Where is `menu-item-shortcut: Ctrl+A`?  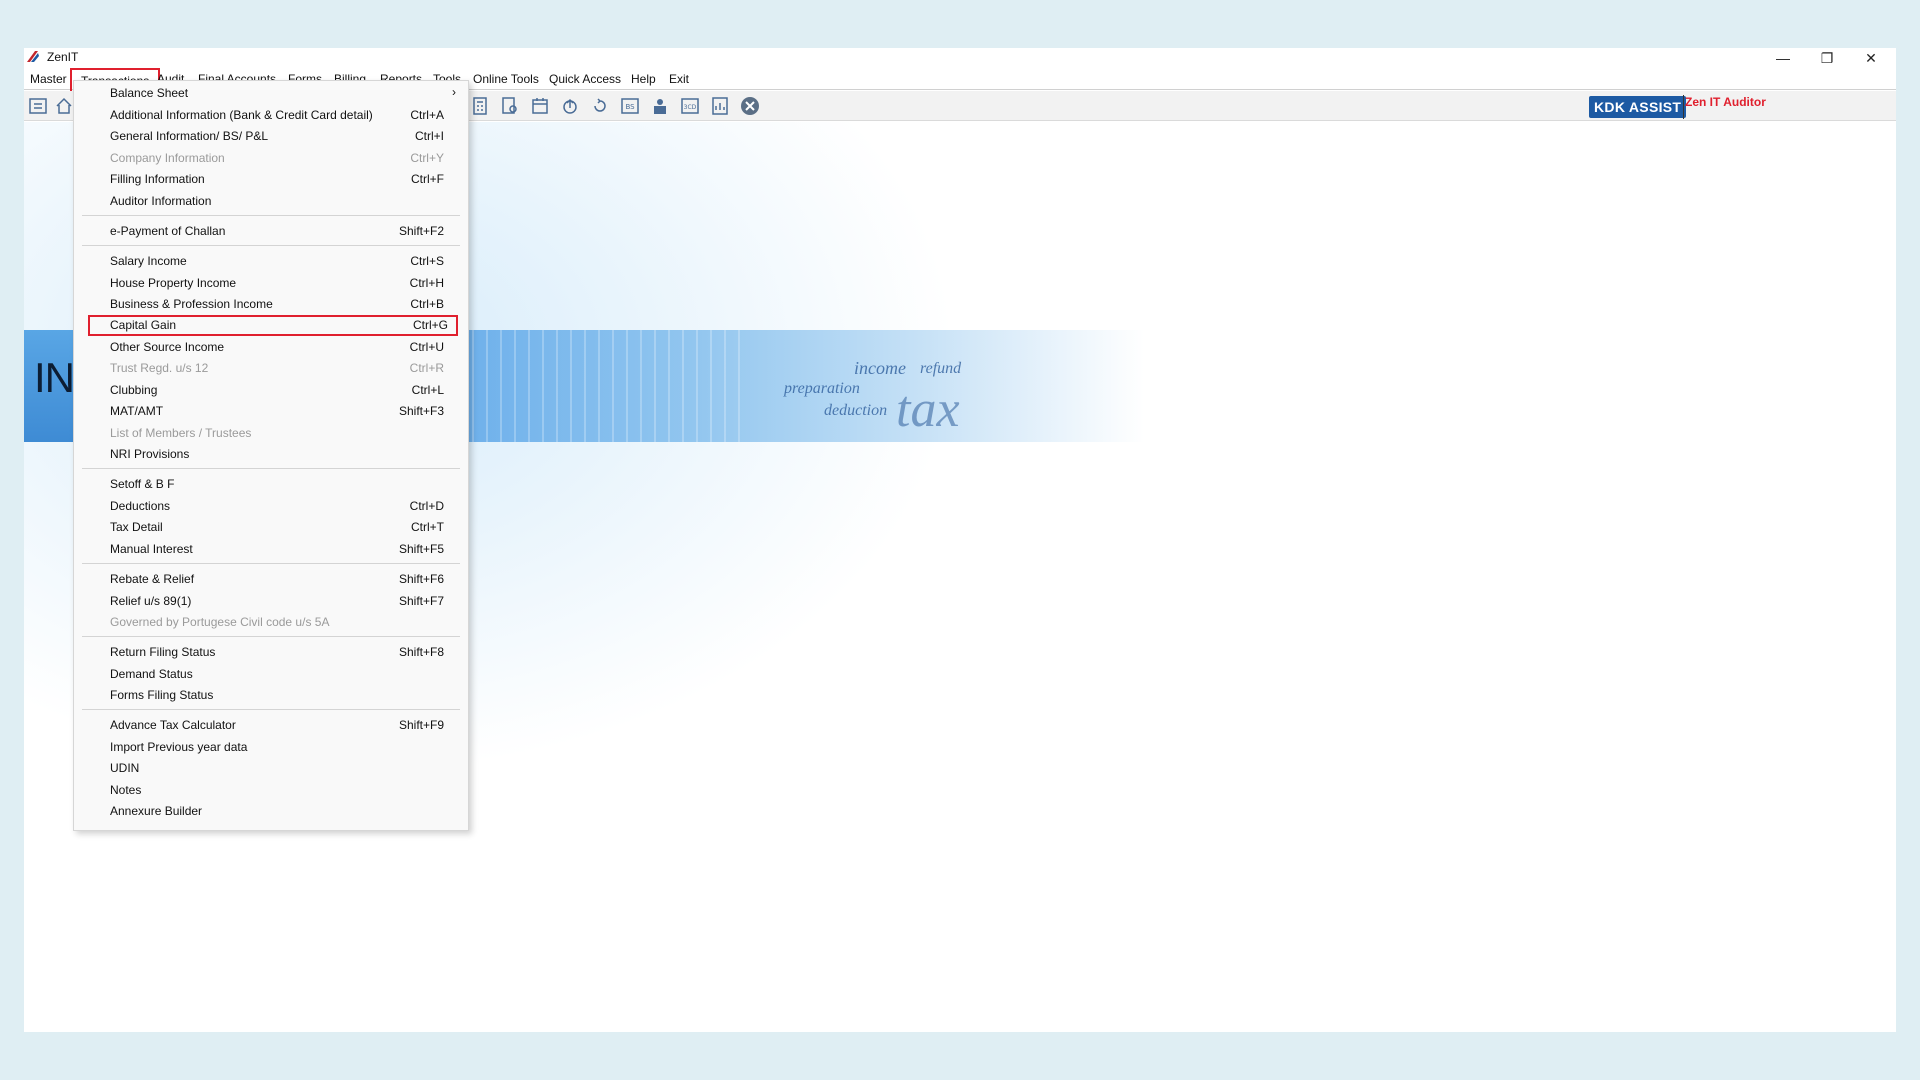 menu-item-shortcut: Ctrl+A is located at coordinates (427, 115).